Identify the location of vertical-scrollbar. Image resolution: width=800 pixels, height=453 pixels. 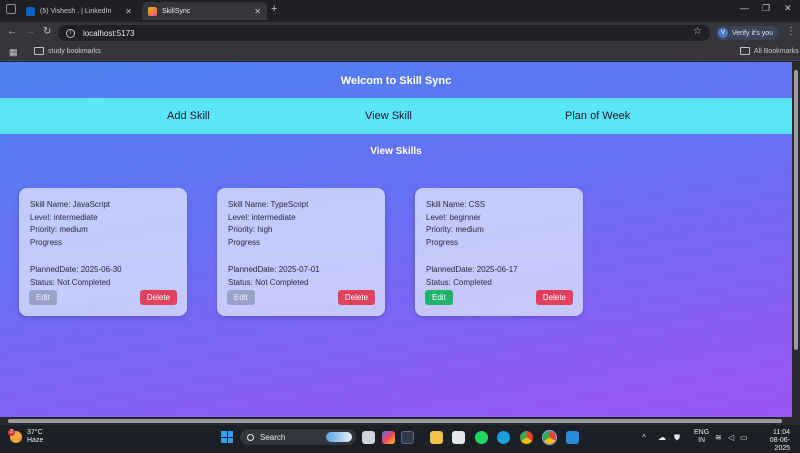
(796, 239).